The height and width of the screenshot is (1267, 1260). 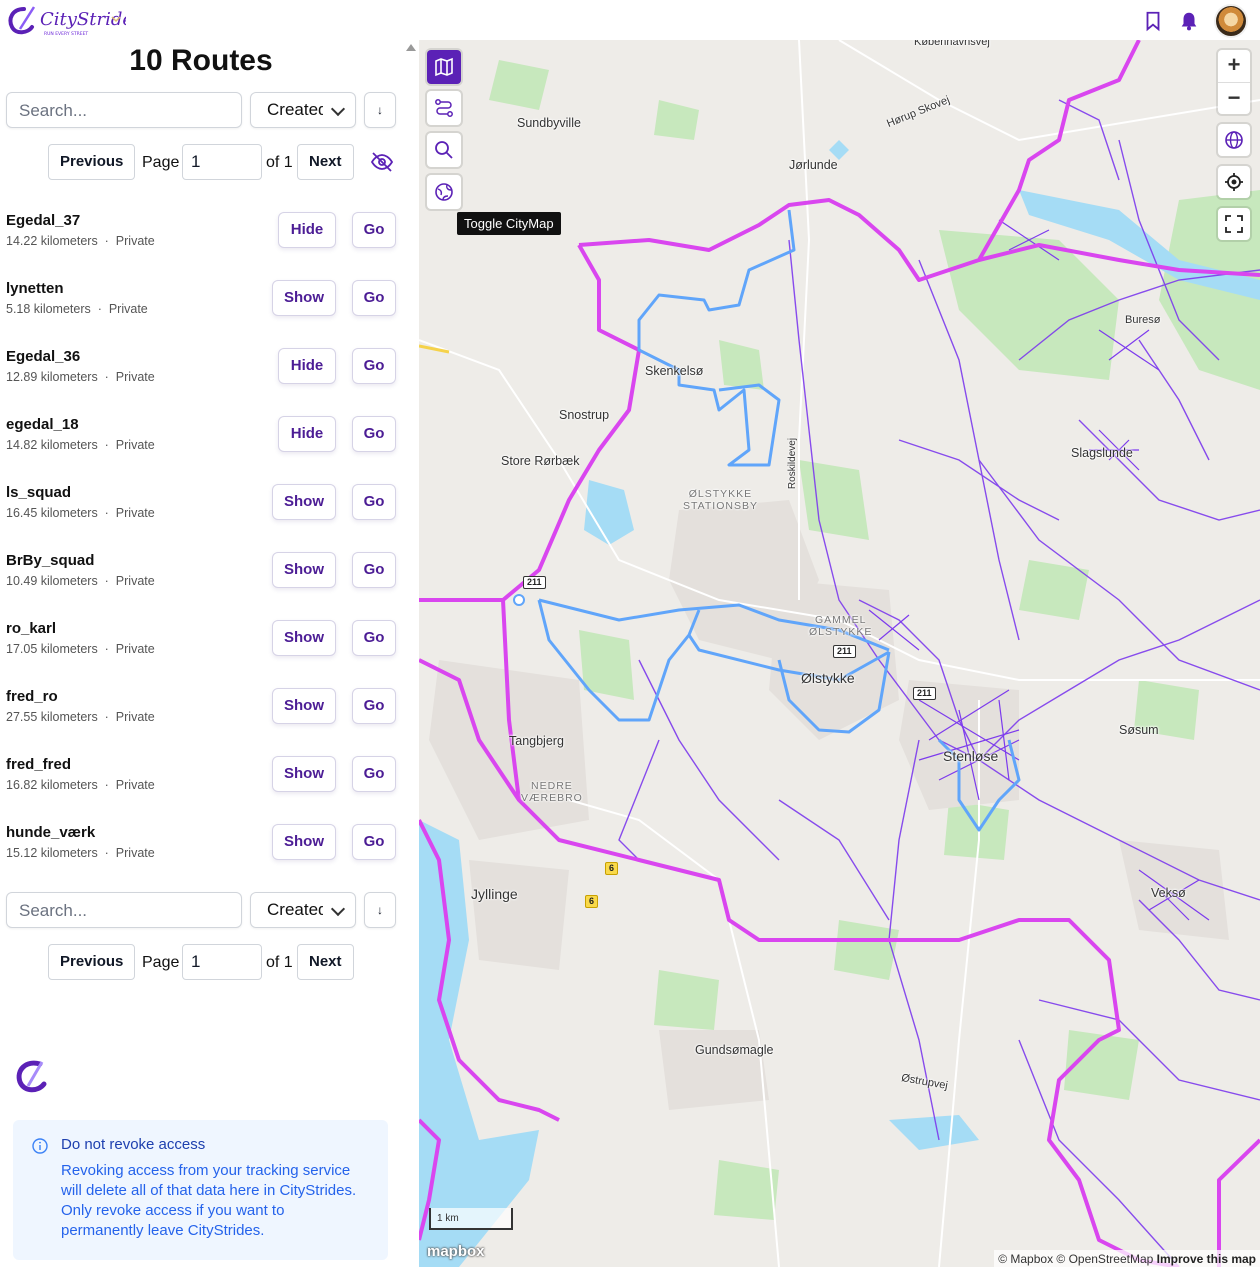 What do you see at coordinates (38, 764) in the screenshot?
I see `route-name: fred_fred` at bounding box center [38, 764].